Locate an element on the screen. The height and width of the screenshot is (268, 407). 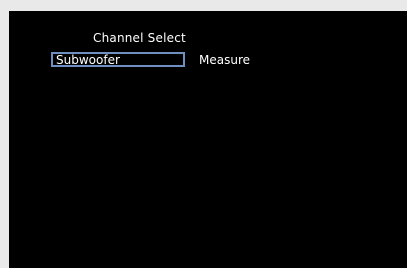
channel-select-value: Subwoofer is located at coordinates (88, 60).